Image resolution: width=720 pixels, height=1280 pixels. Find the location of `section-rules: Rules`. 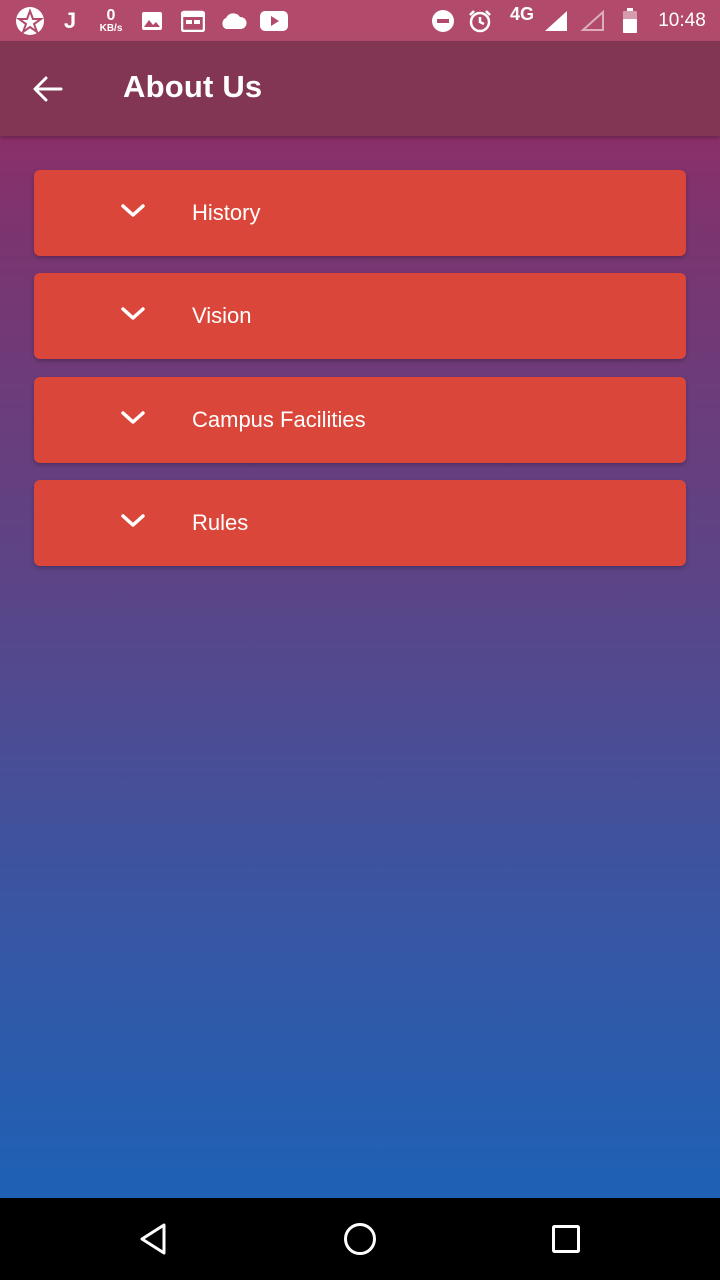

section-rules: Rules is located at coordinates (360, 523).